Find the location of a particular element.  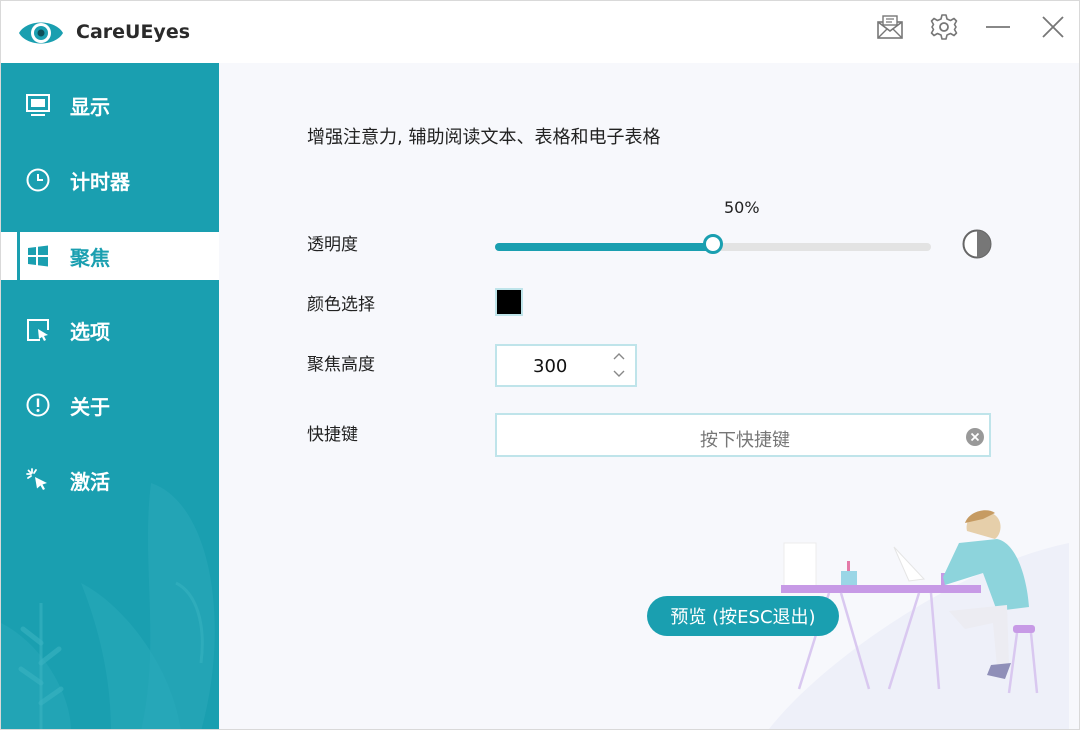

cursor-box-icon is located at coordinates (38, 330).